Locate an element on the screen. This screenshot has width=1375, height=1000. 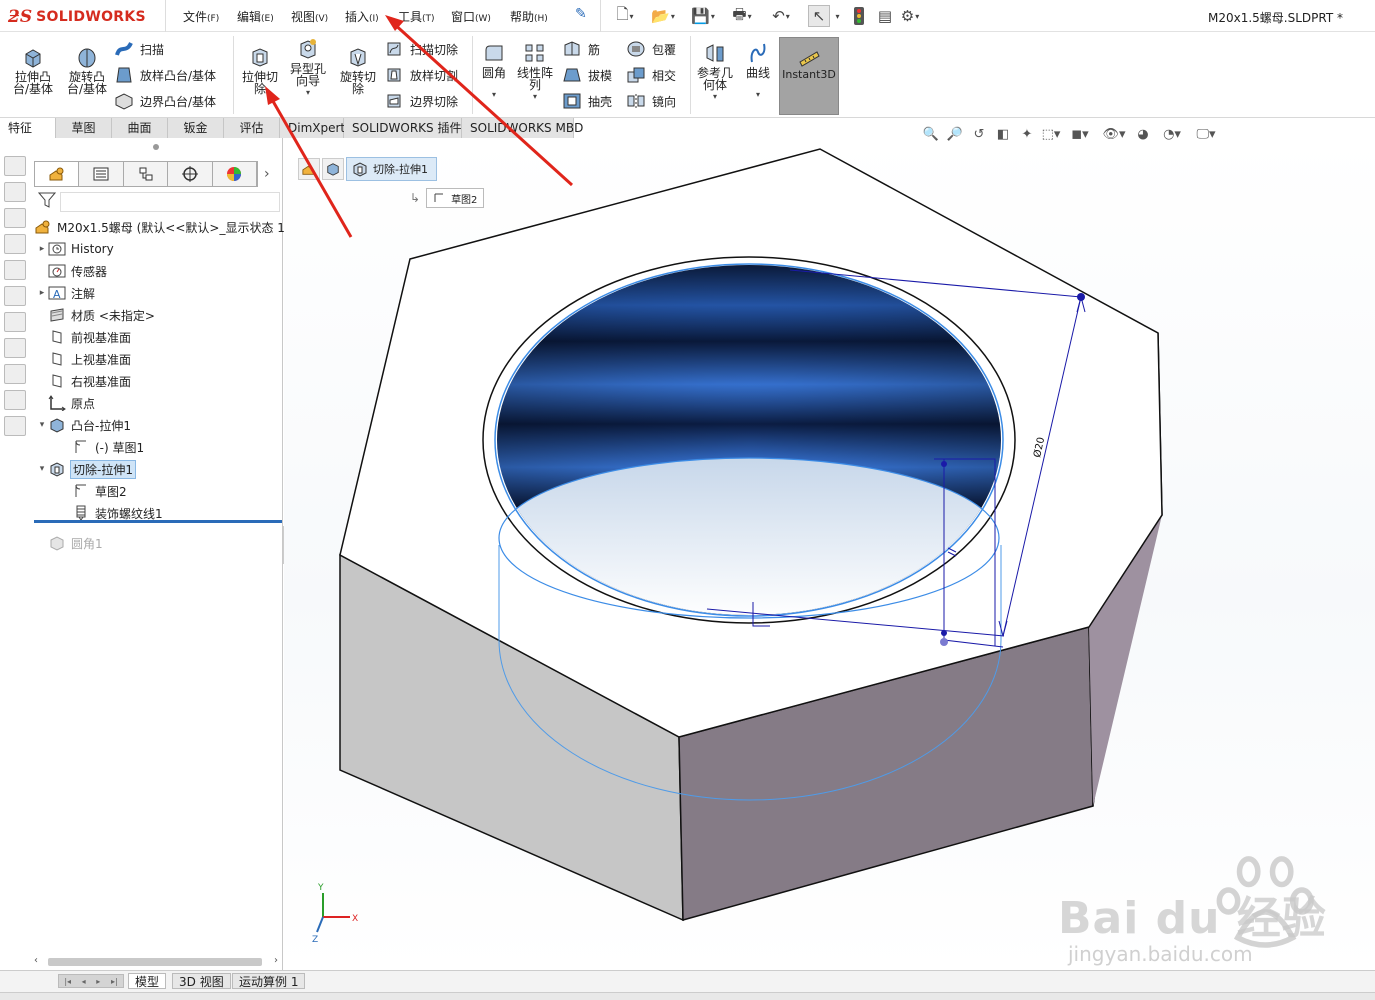
watermark-url: jingyan.baidu.com is located at coordinates (1160, 954).